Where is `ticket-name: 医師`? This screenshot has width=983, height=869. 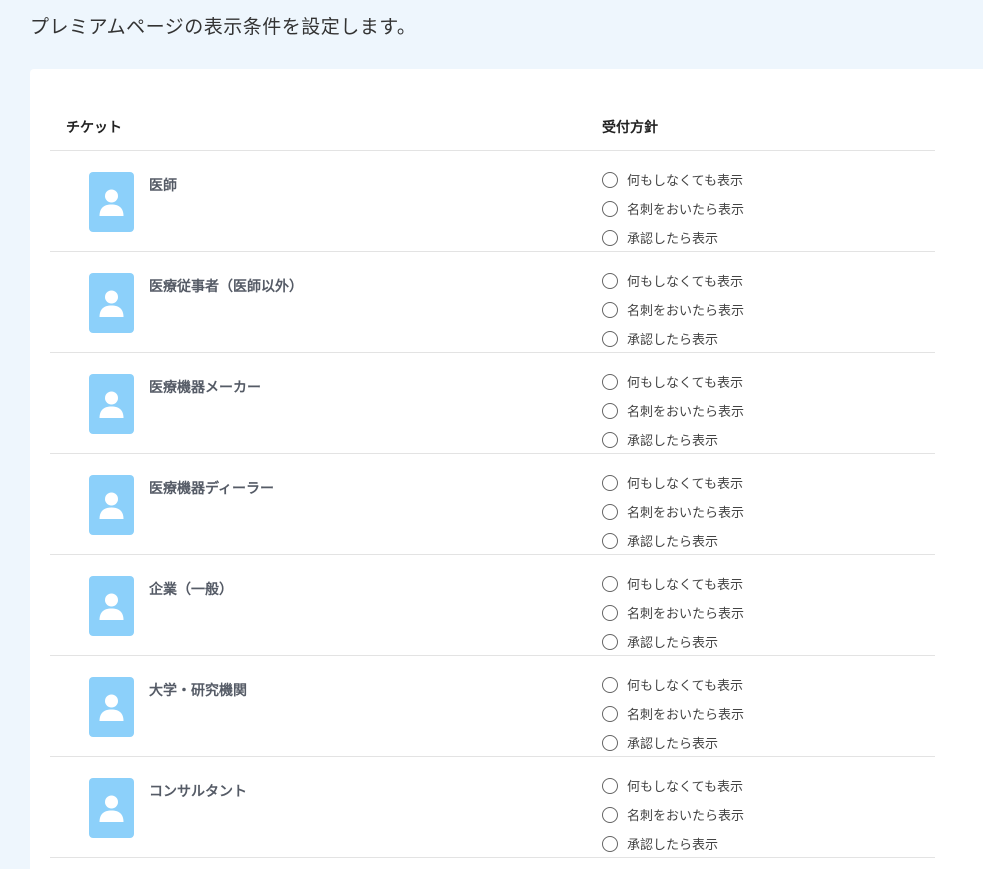 ticket-name: 医師 is located at coordinates (163, 186).